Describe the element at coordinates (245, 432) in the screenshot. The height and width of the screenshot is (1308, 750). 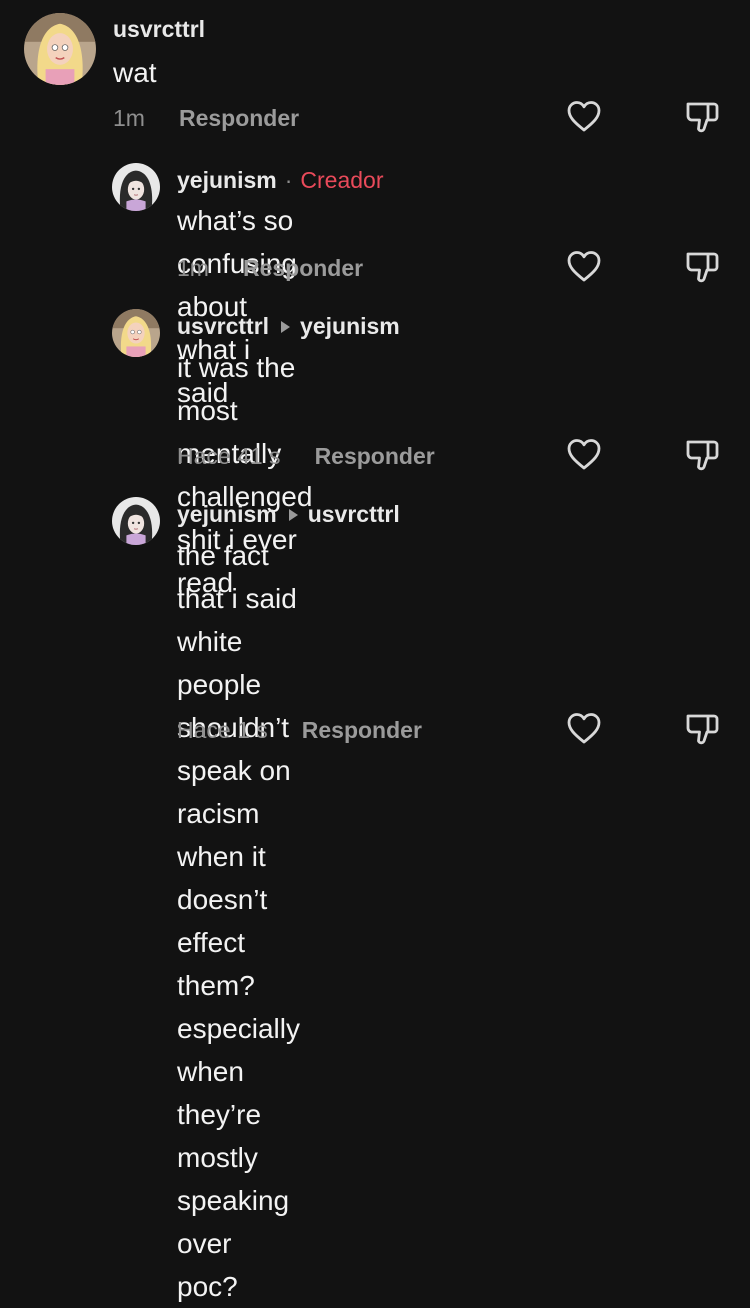
I see `comment-line: it was the most mentally challenged` at that location.